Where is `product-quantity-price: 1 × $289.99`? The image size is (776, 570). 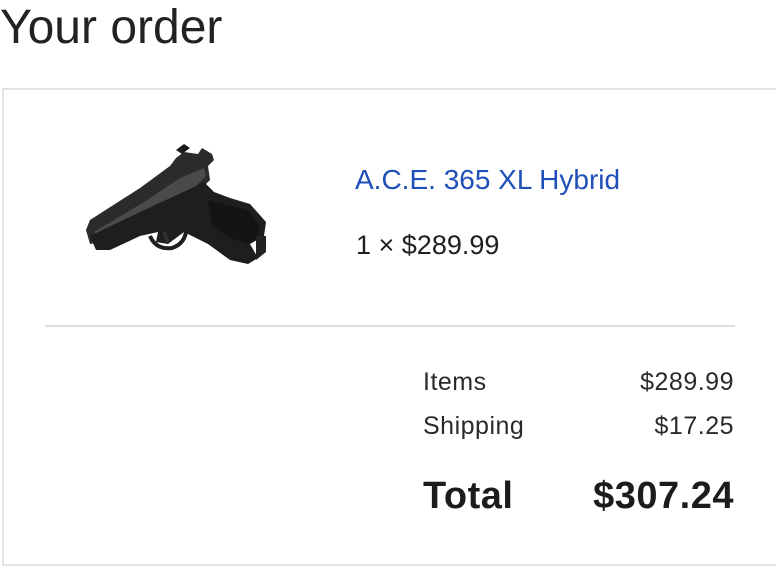 product-quantity-price: 1 × $289.99 is located at coordinates (428, 245).